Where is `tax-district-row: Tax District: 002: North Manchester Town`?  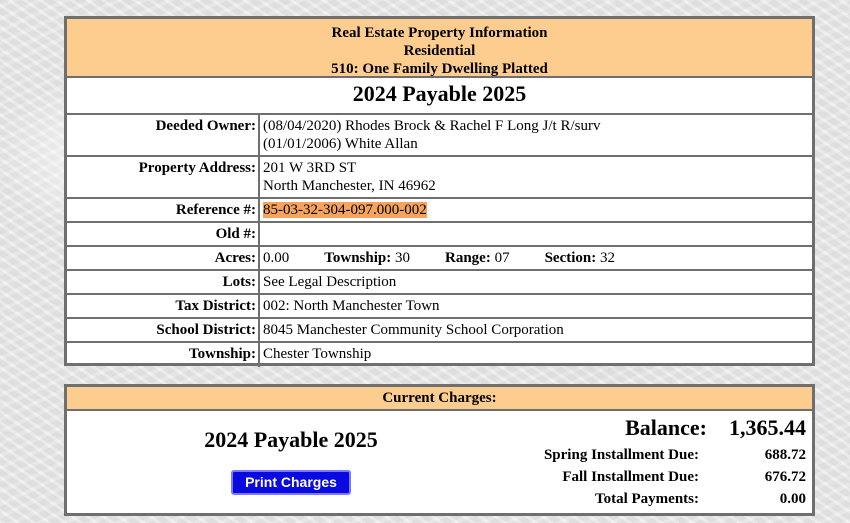 tax-district-row: Tax District: 002: North Manchester Town is located at coordinates (439, 307).